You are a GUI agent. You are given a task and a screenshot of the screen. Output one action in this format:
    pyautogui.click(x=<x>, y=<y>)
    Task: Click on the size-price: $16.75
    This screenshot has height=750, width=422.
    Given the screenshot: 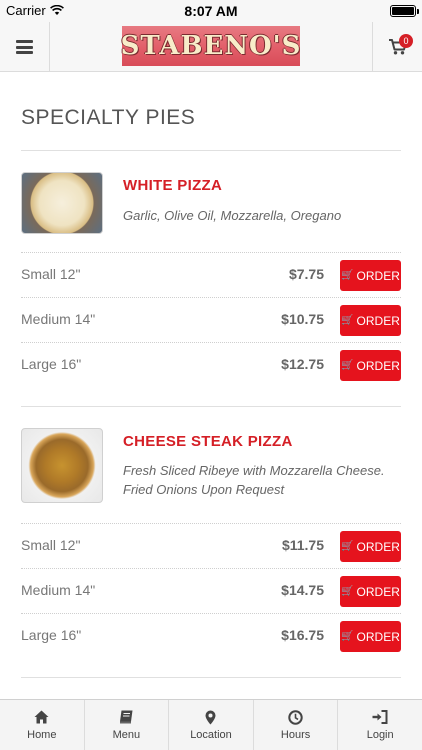 What is the action you would take?
    pyautogui.click(x=302, y=635)
    